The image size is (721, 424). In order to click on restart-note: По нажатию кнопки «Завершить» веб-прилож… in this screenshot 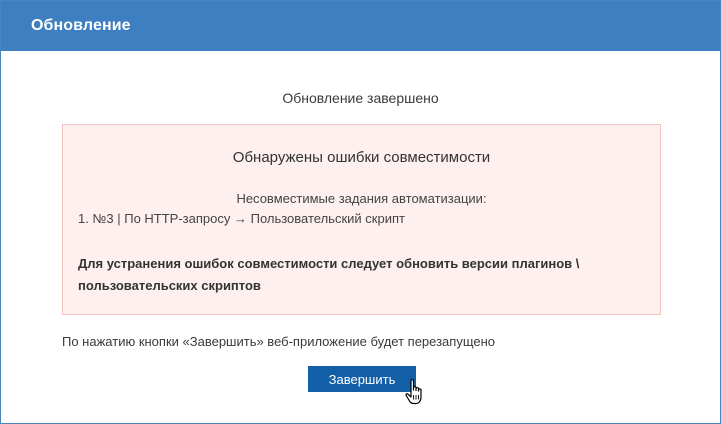, I will do `click(279, 341)`.